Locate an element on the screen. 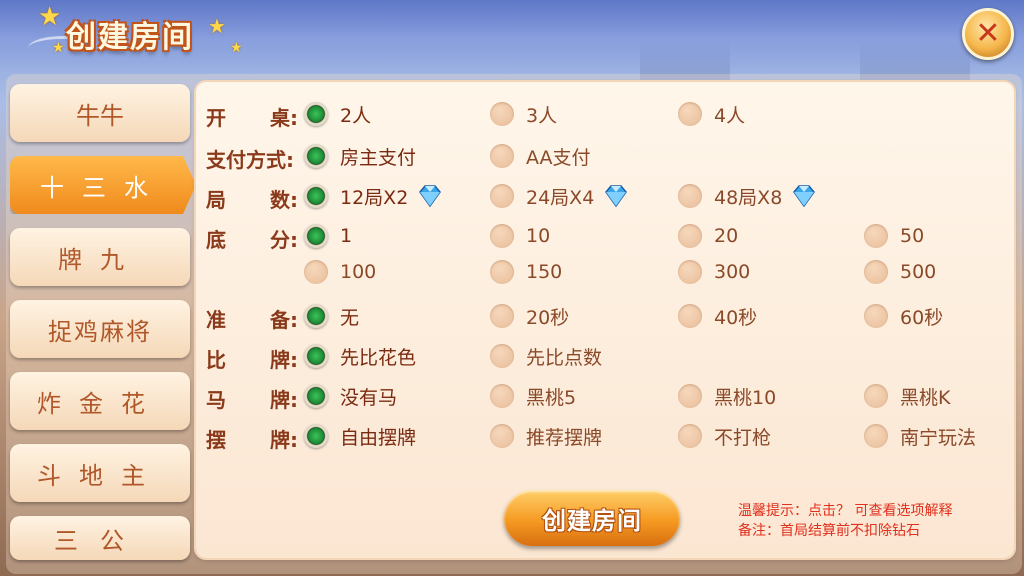 This screenshot has height=576, width=1024. tab-paijiu: 牌九 is located at coordinates (100, 257).